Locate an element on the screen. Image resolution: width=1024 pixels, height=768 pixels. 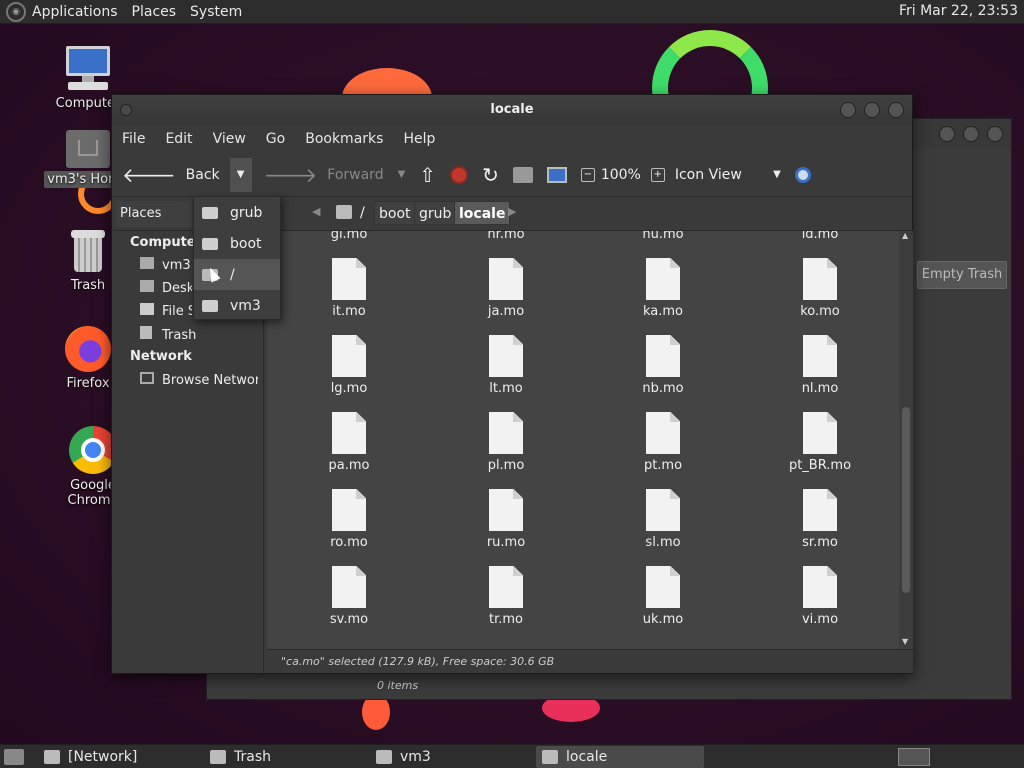
file-item: lg.mo is located at coordinates (349, 365).